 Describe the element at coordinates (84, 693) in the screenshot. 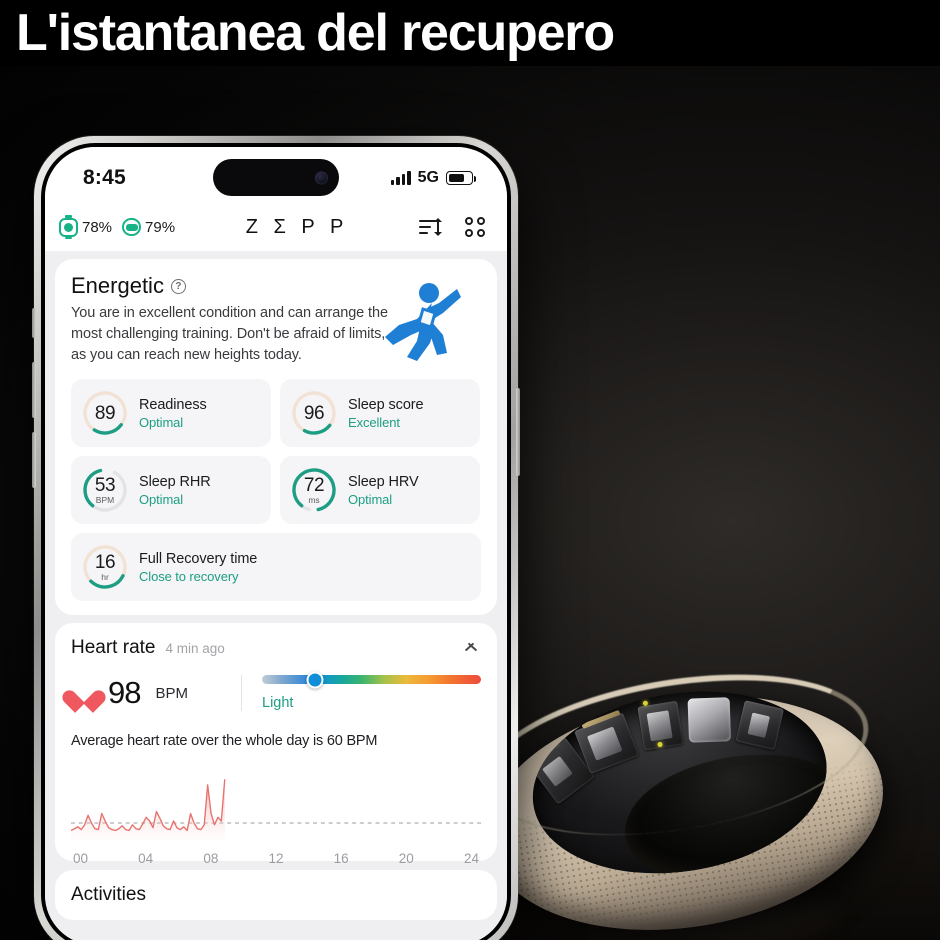

I see `heart-icon` at that location.